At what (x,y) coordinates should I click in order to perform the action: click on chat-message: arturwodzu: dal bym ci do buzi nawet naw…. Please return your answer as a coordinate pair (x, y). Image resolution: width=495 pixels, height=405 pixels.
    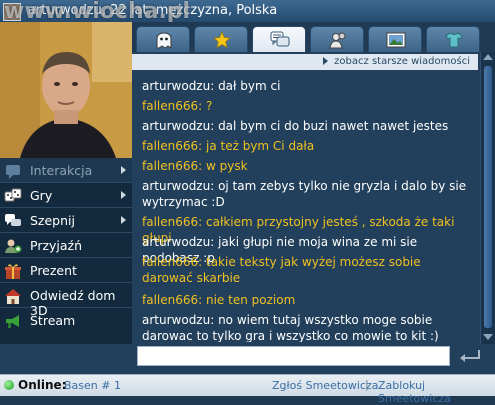
    Looking at the image, I should click on (295, 126).